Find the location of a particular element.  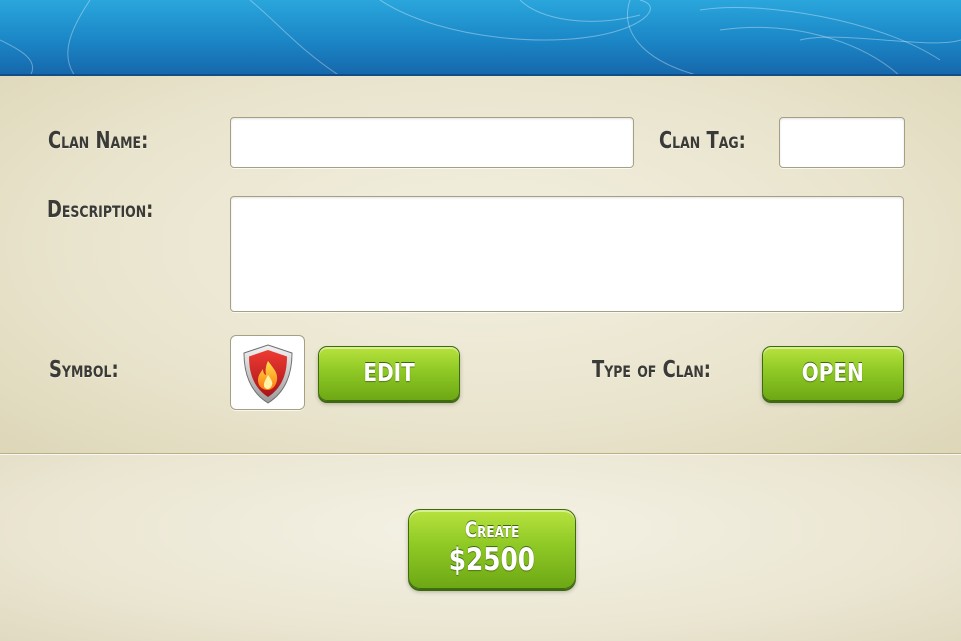

create-price: $2500 is located at coordinates (492, 560).